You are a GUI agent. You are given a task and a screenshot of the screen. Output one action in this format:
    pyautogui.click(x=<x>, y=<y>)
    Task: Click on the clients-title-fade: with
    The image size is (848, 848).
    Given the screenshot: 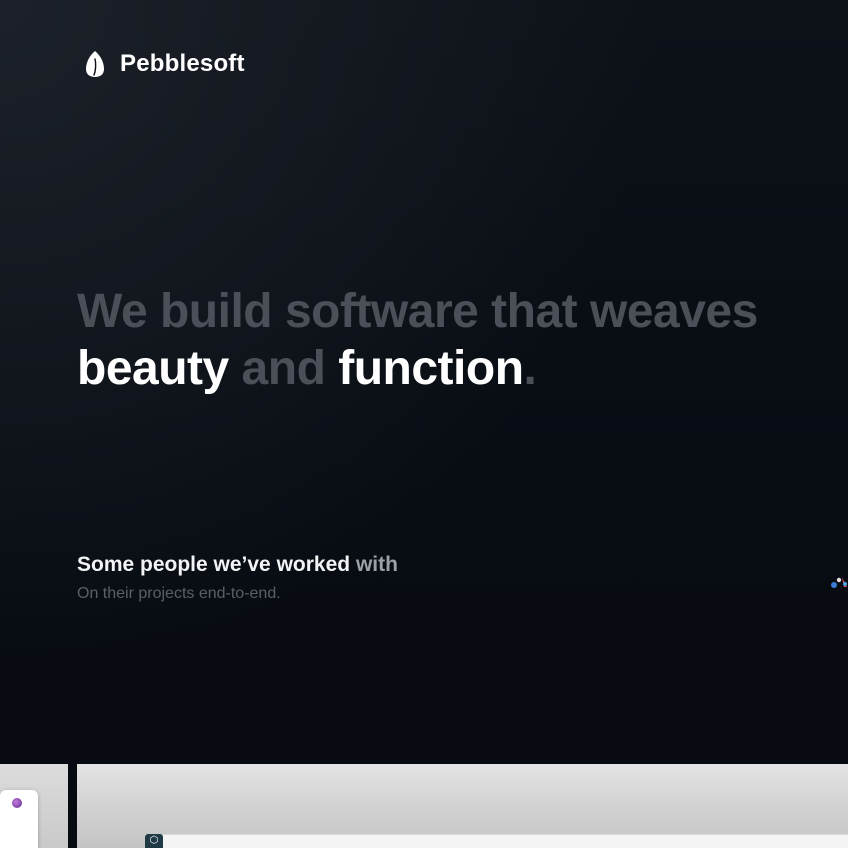 What is the action you would take?
    pyautogui.click(x=376, y=564)
    